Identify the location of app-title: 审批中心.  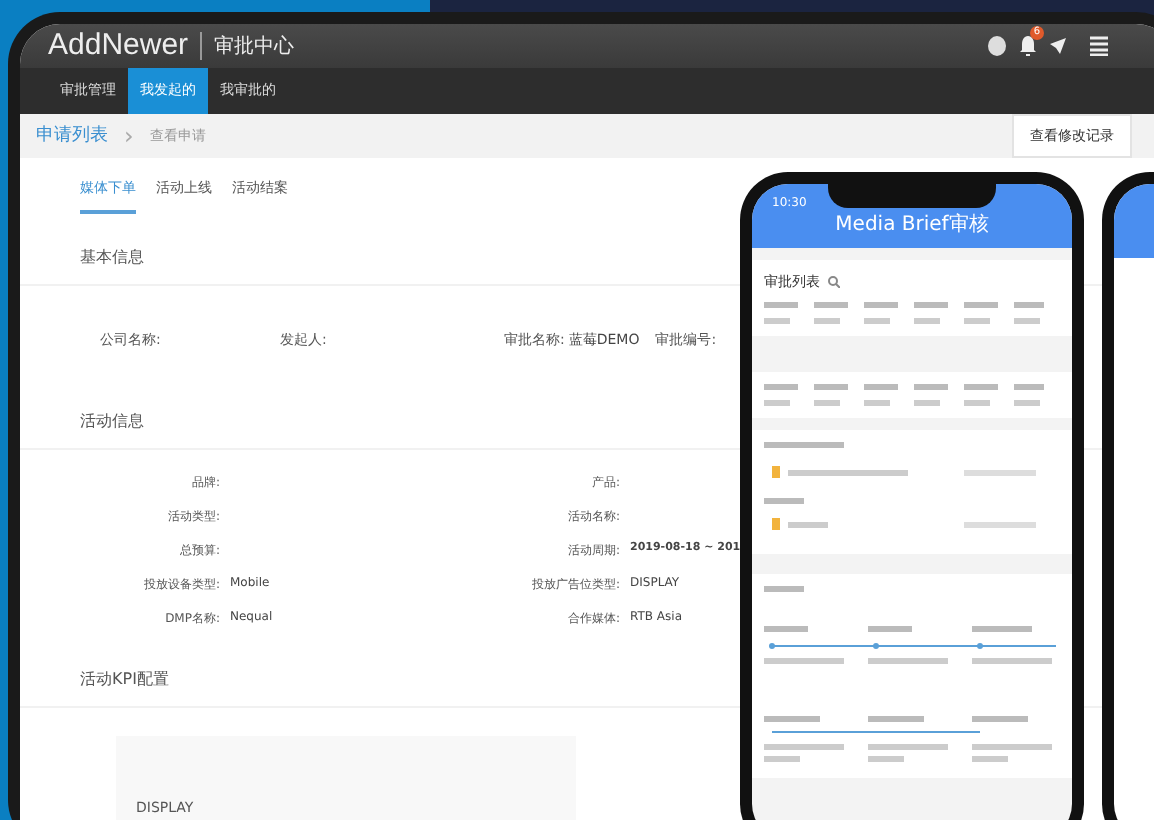
(247, 45).